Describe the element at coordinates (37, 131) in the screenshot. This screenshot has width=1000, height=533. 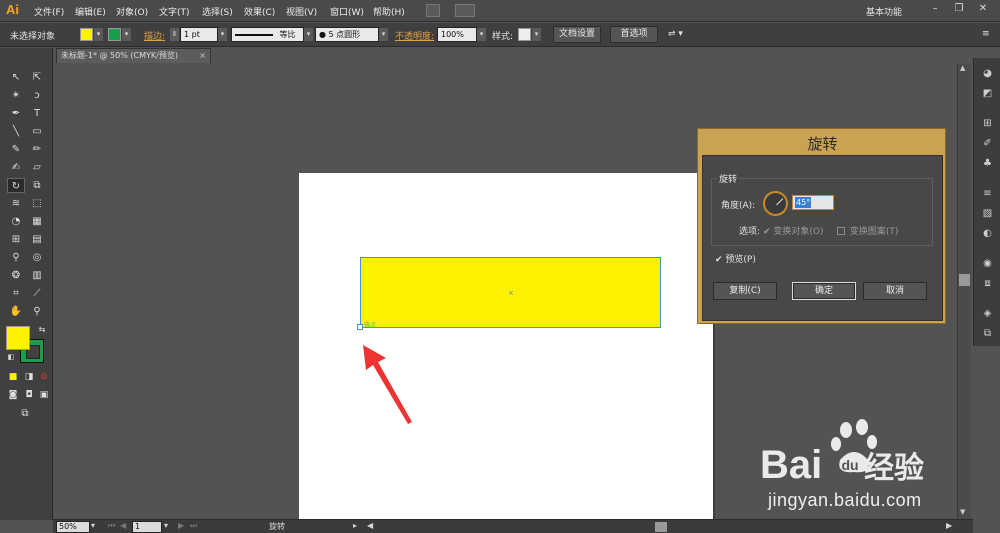
I see `rectangle-tool-icon: ▭` at that location.